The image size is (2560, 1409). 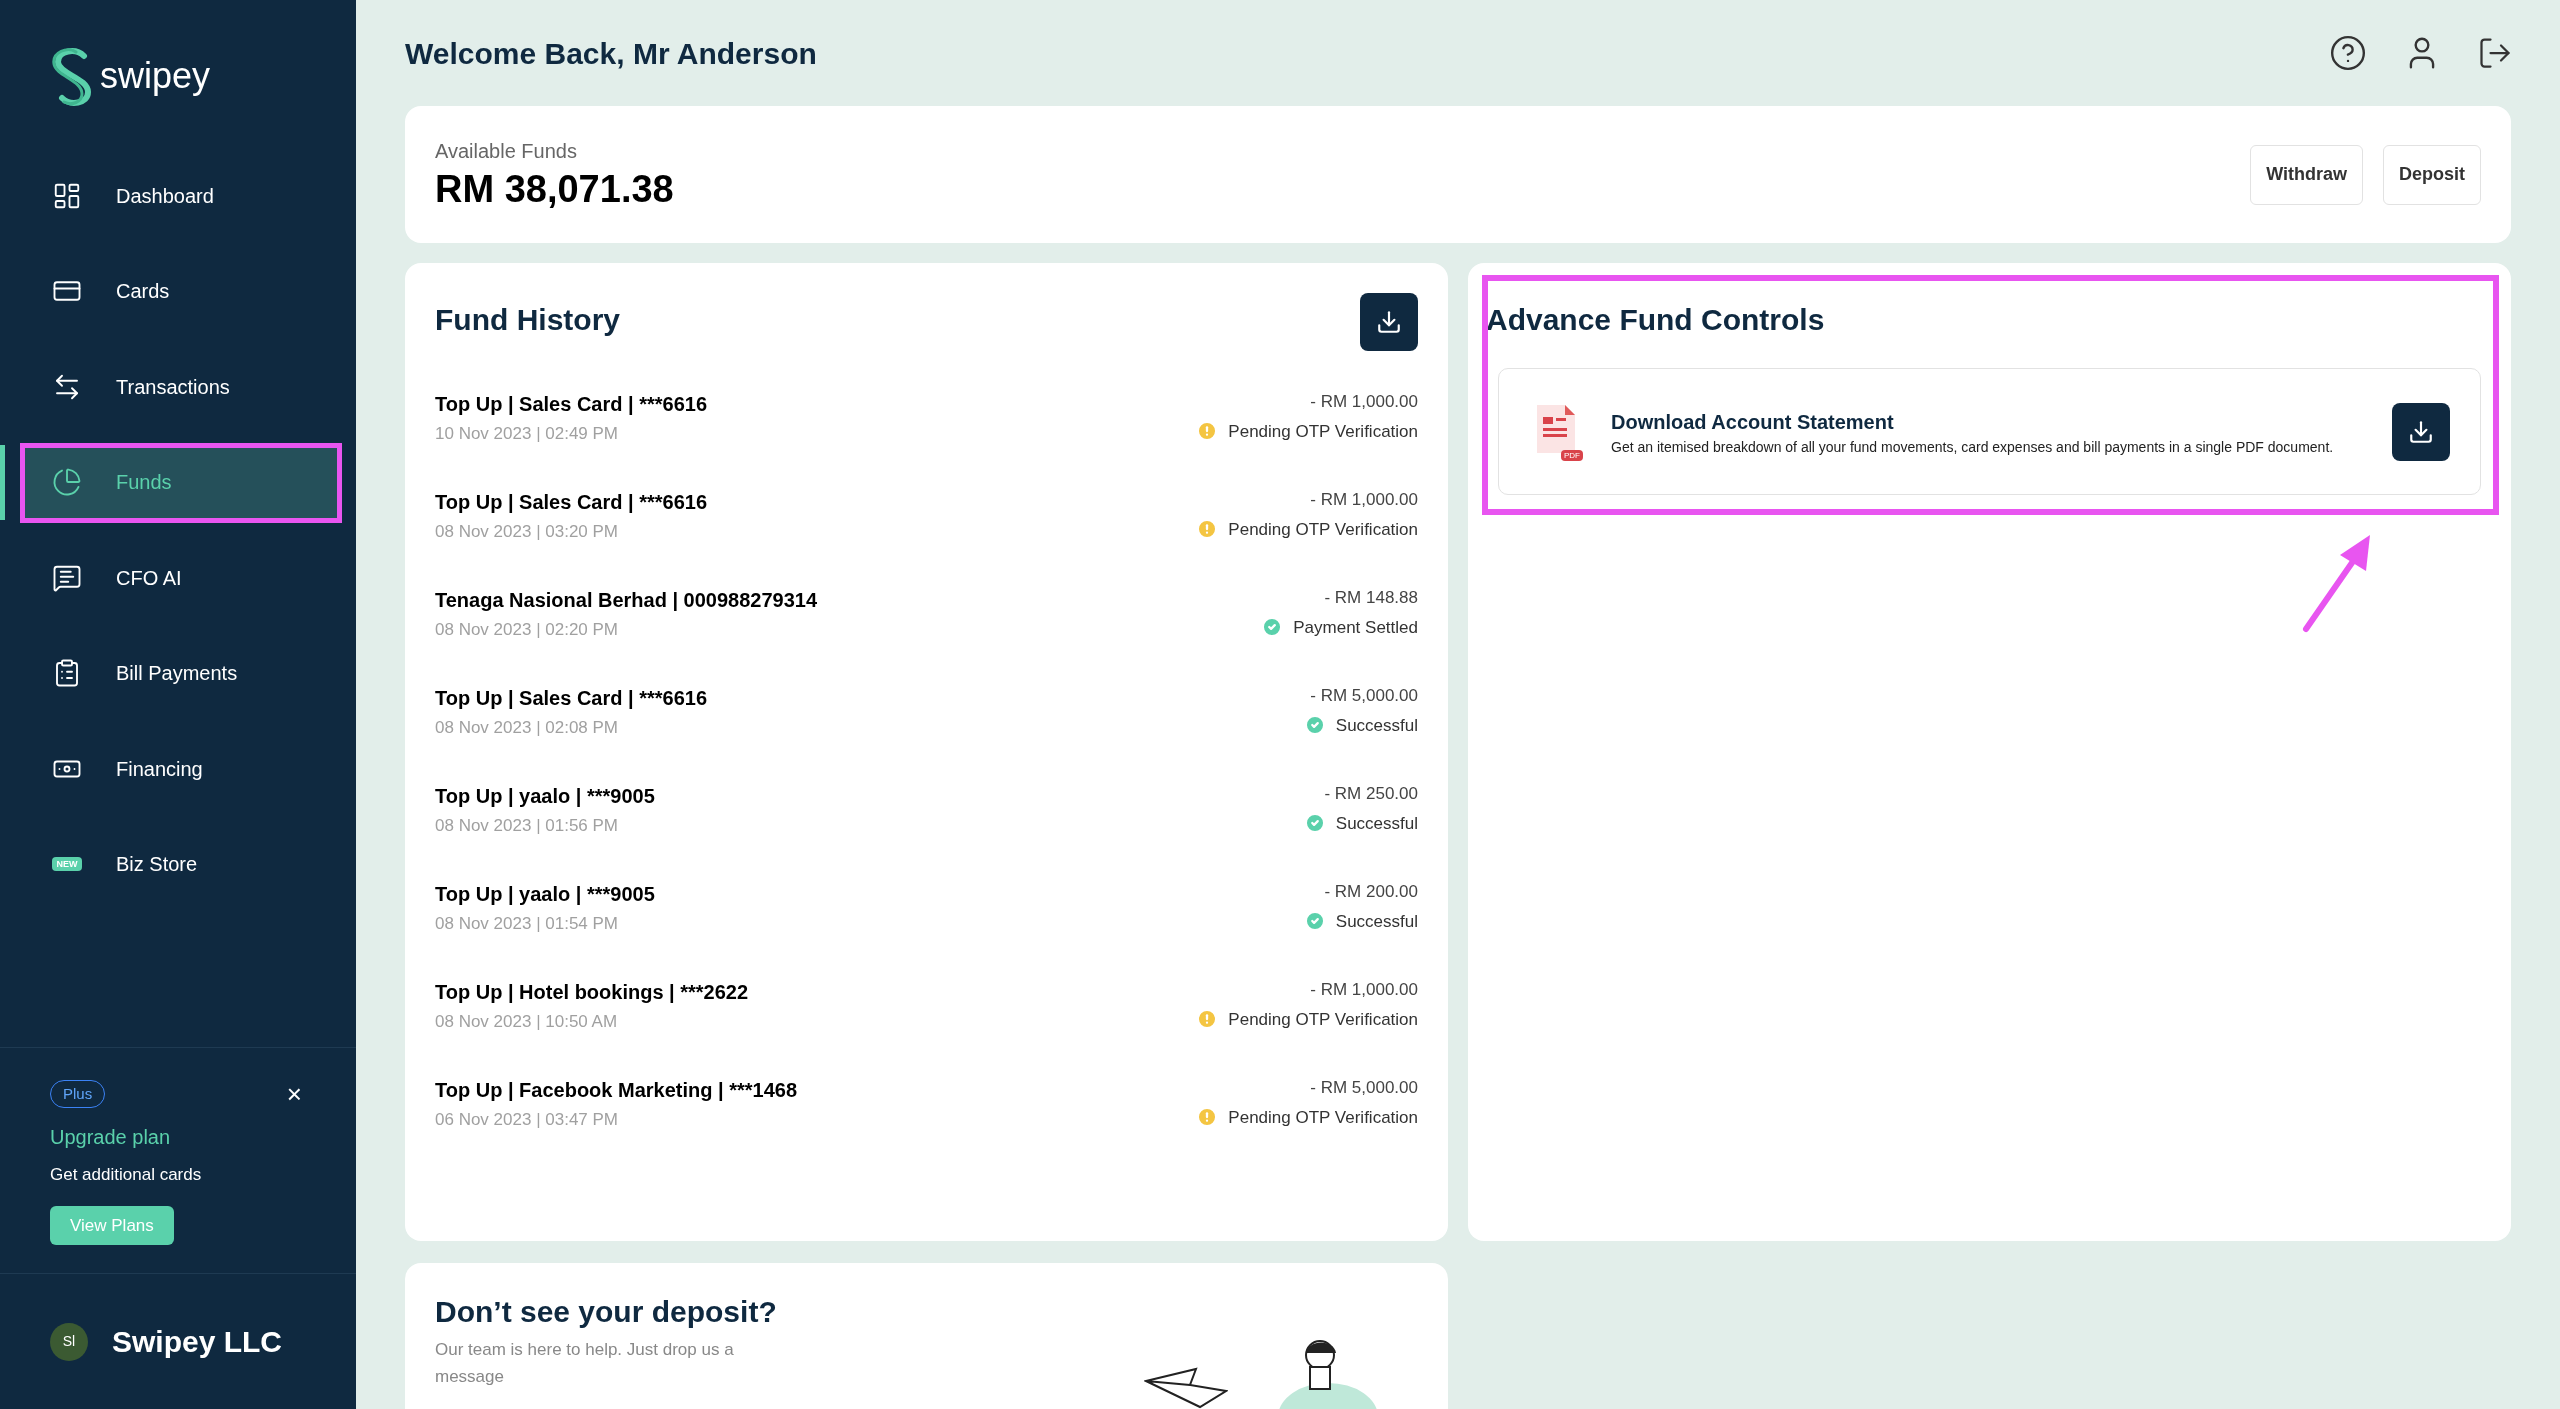 What do you see at coordinates (181, 577) in the screenshot?
I see `nav-item: CFO AI` at bounding box center [181, 577].